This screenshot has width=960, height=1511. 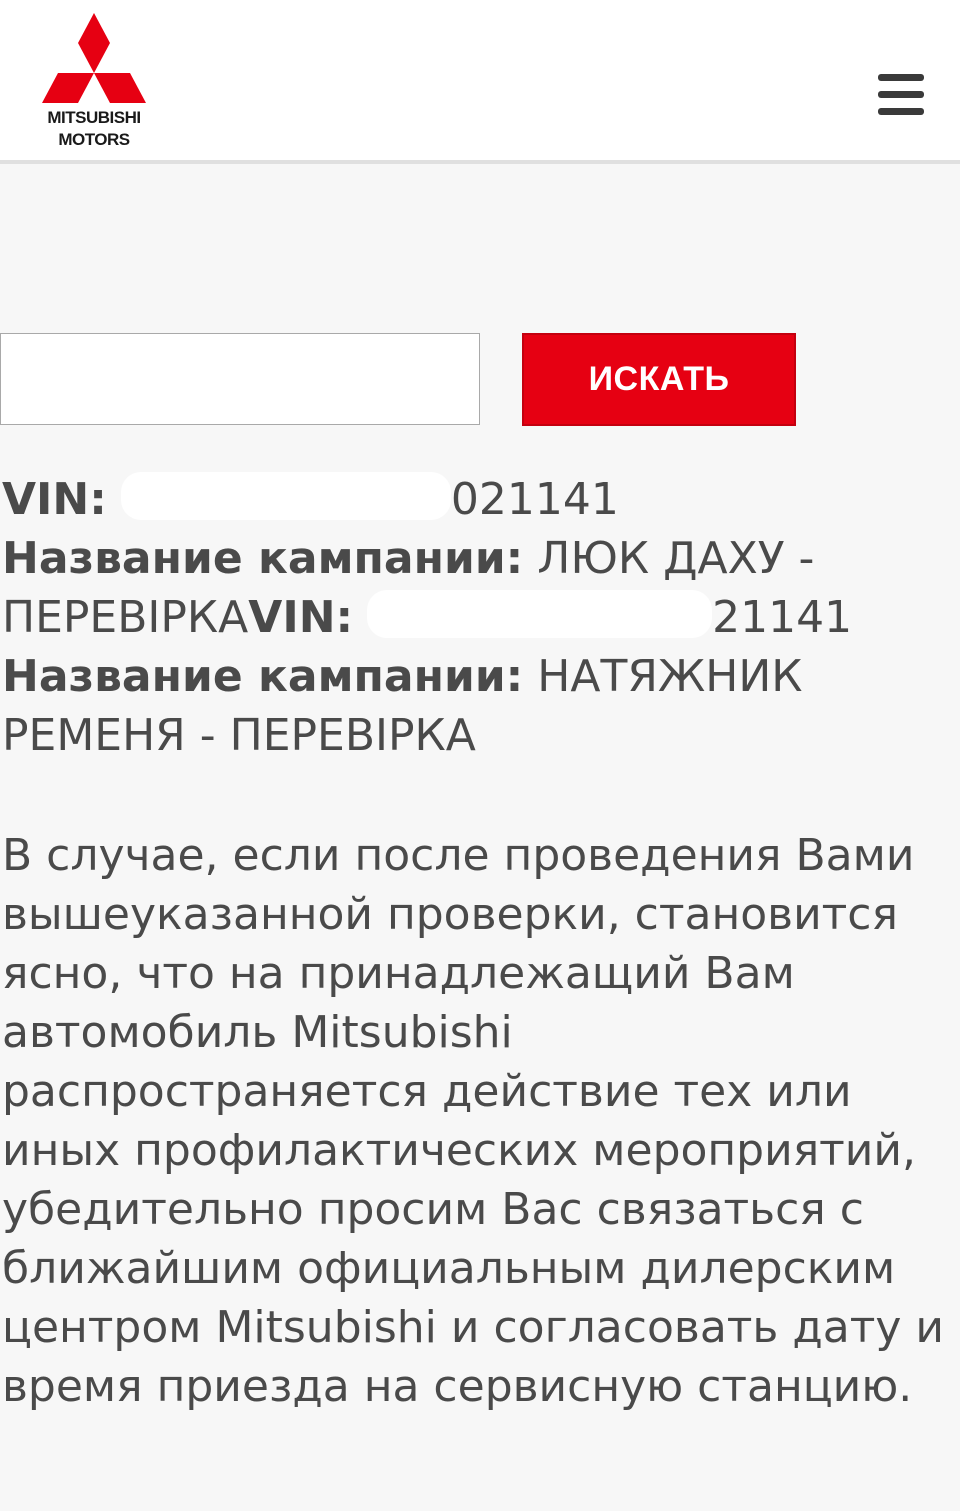 I want to click on three-diamonds-icon, so click(x=94, y=58).